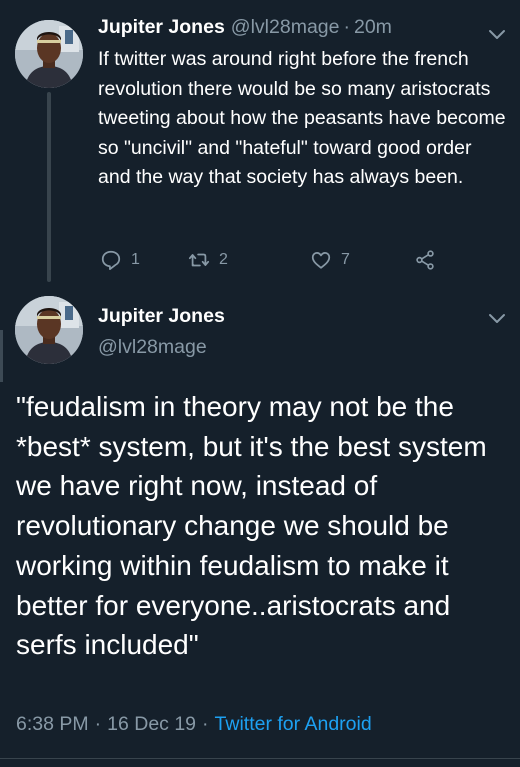 This screenshot has width=520, height=767. What do you see at coordinates (49, 187) in the screenshot?
I see `thread-line` at bounding box center [49, 187].